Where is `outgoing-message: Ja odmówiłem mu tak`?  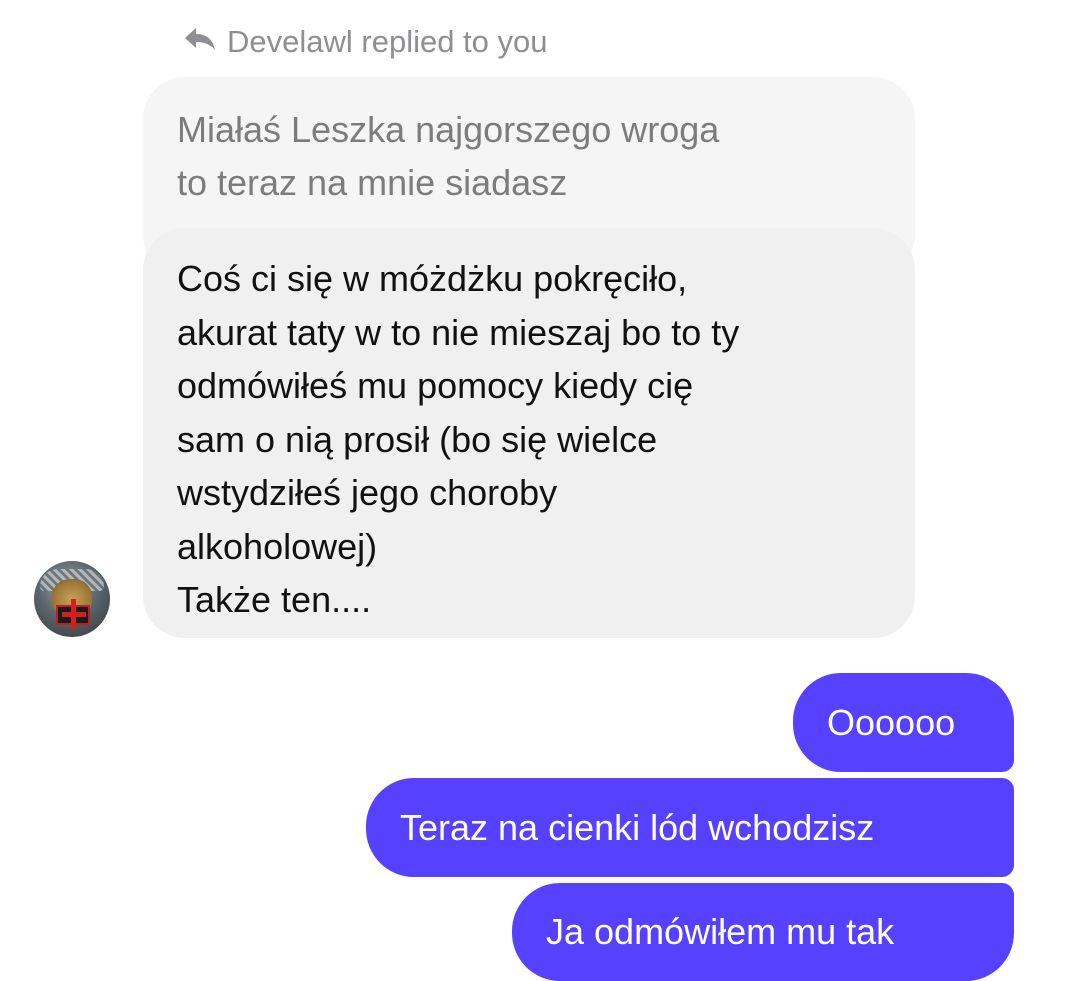
outgoing-message: Ja odmówiłem mu tak is located at coordinates (763, 932).